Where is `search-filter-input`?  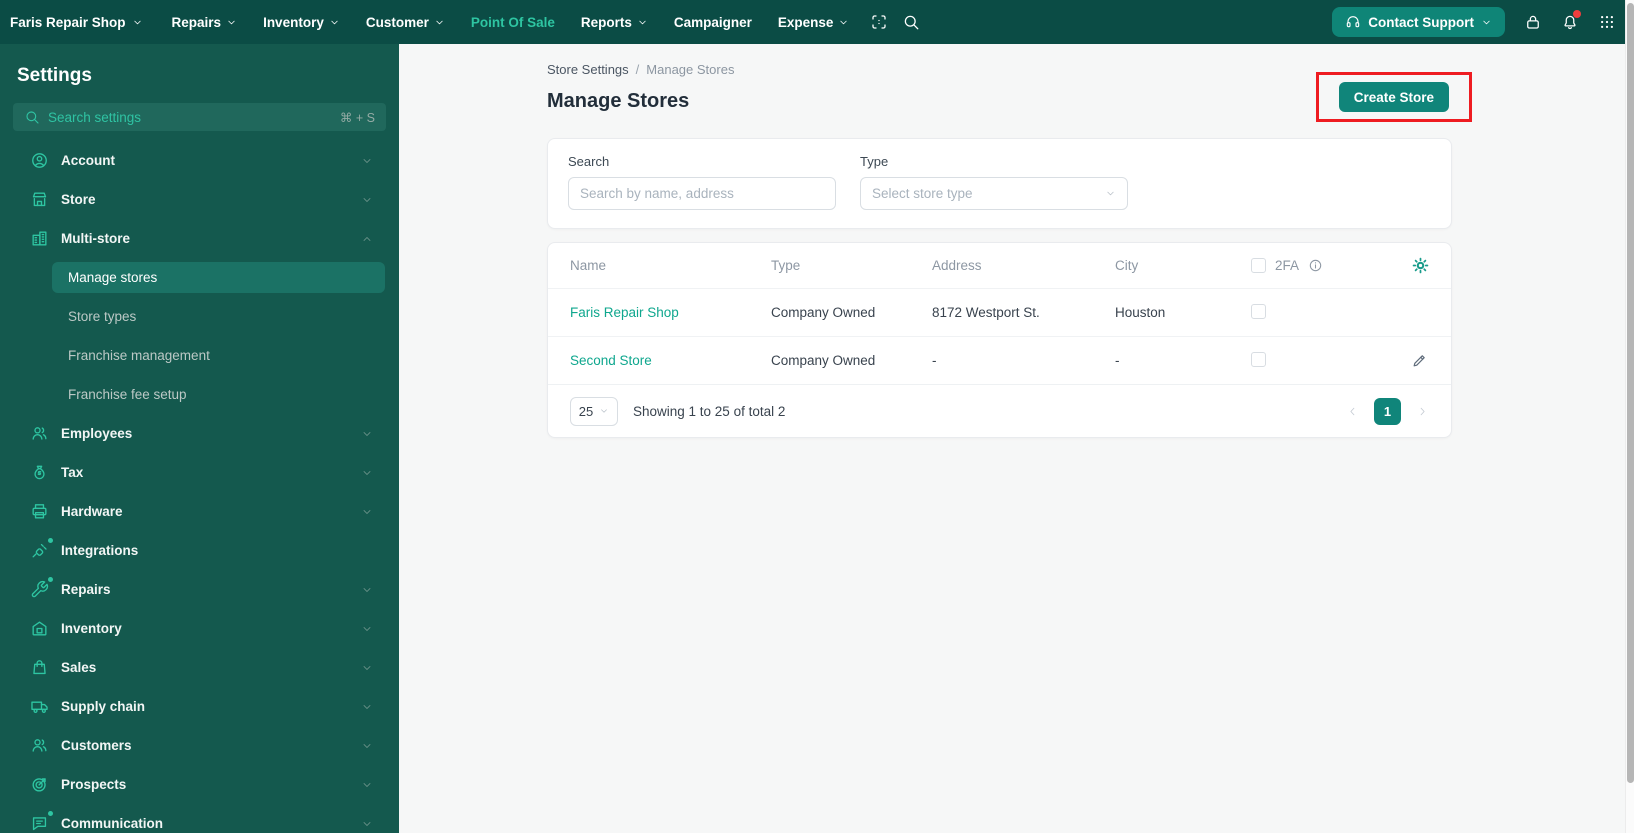
search-filter-input is located at coordinates (702, 193).